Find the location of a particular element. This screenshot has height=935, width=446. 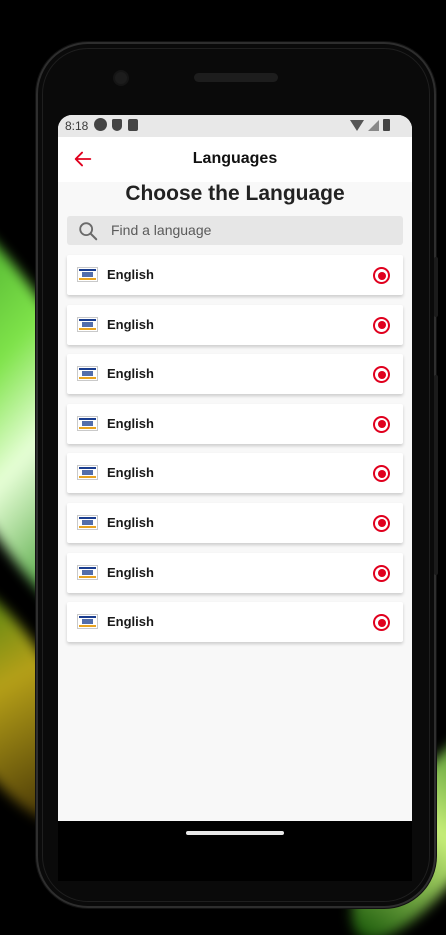

signal-icon is located at coordinates (373, 125).